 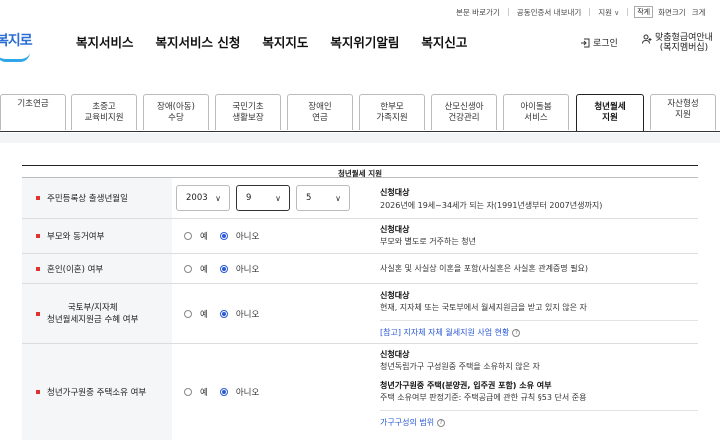 I want to click on desc-text: 현재, 지자체 또는 국토부에서 월세지원금을 받고 있지 않은 자, so click(x=483, y=307).